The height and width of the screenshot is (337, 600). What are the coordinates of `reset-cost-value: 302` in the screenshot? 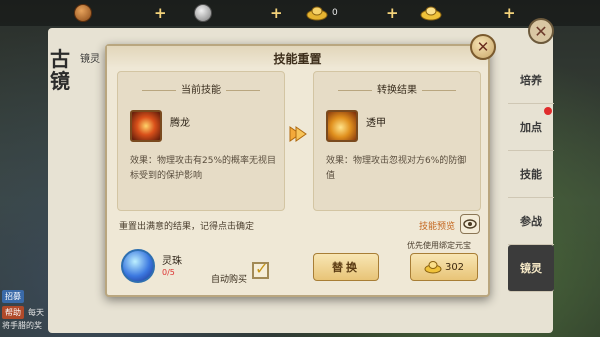 It's located at (454, 267).